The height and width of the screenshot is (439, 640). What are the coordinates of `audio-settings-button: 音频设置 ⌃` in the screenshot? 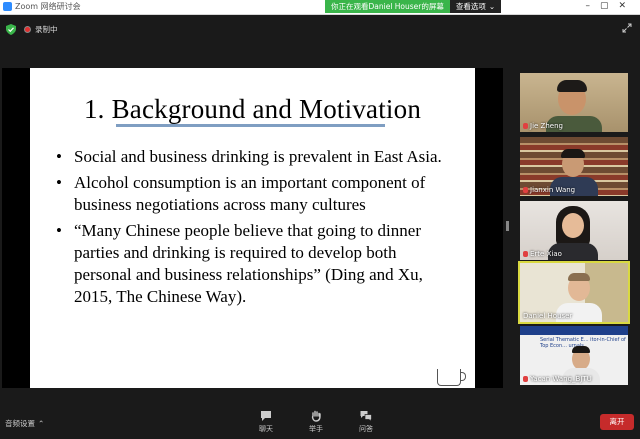 It's located at (24, 423).